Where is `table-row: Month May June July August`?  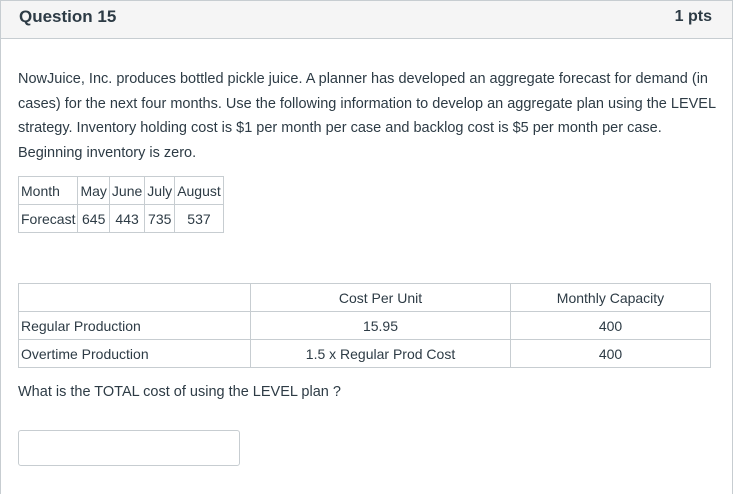 table-row: Month May June July August is located at coordinates (120, 190).